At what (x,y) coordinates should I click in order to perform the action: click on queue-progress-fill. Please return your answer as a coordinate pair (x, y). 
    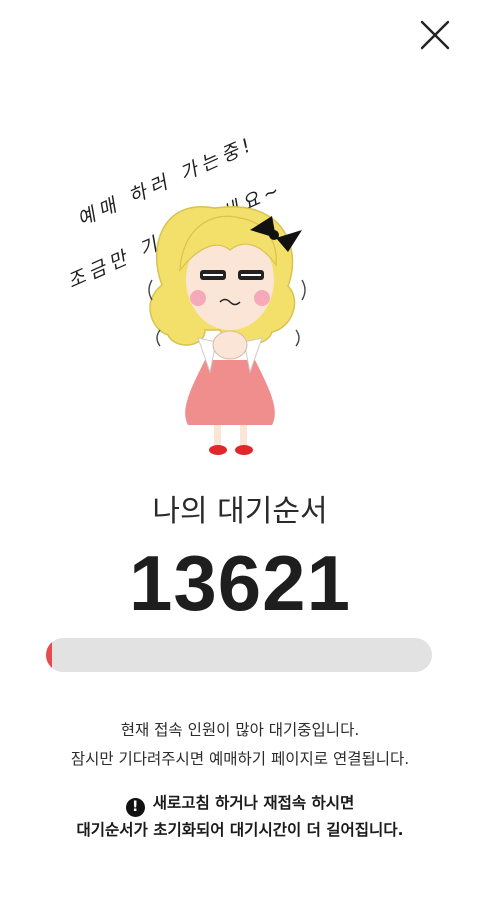
    Looking at the image, I should click on (49, 655).